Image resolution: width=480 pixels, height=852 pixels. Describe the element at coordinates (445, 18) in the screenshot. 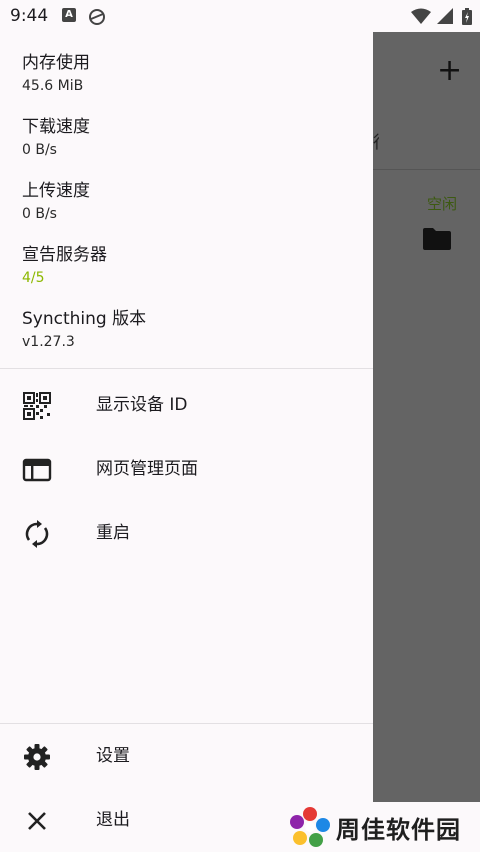

I see `signal-icon` at that location.